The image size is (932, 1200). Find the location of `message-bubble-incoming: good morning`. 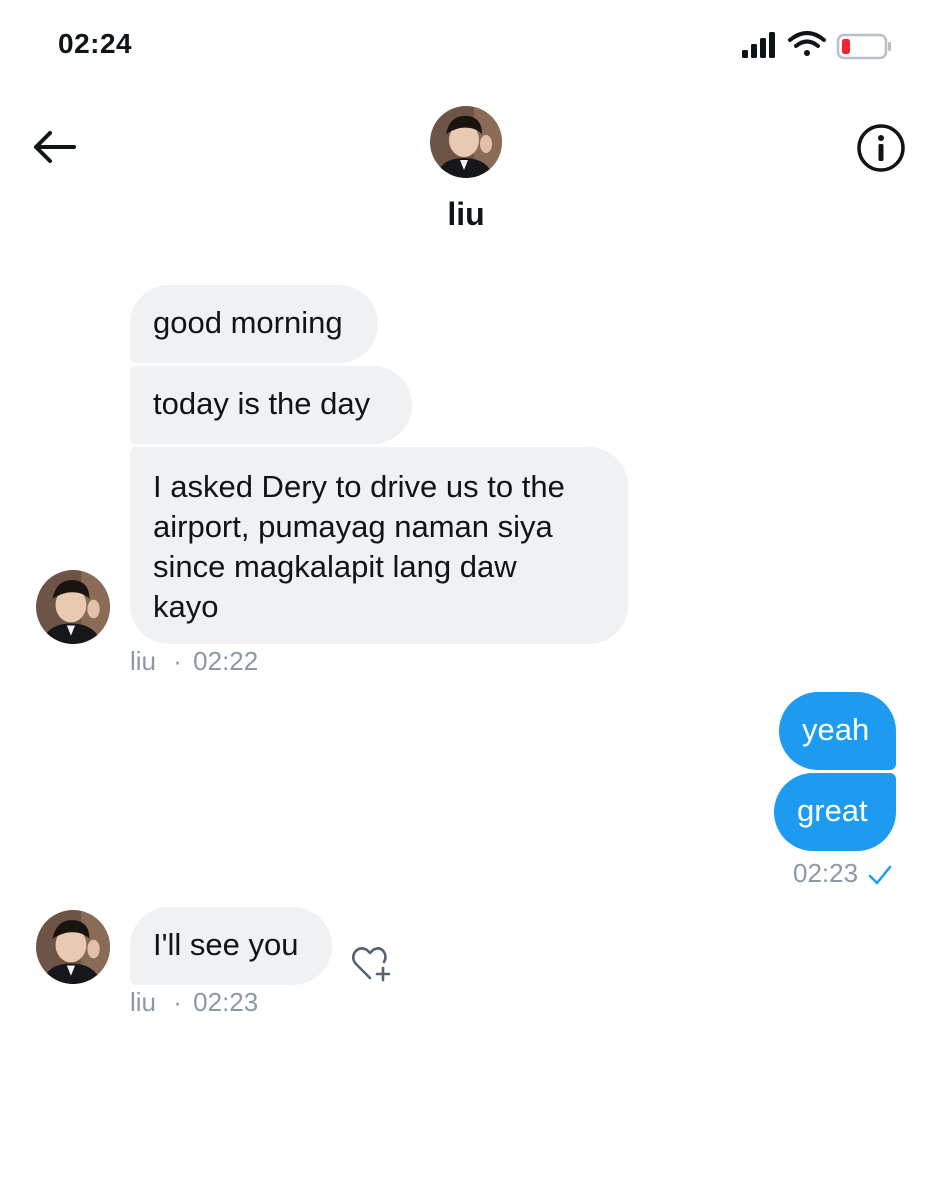

message-bubble-incoming: good morning is located at coordinates (254, 324).